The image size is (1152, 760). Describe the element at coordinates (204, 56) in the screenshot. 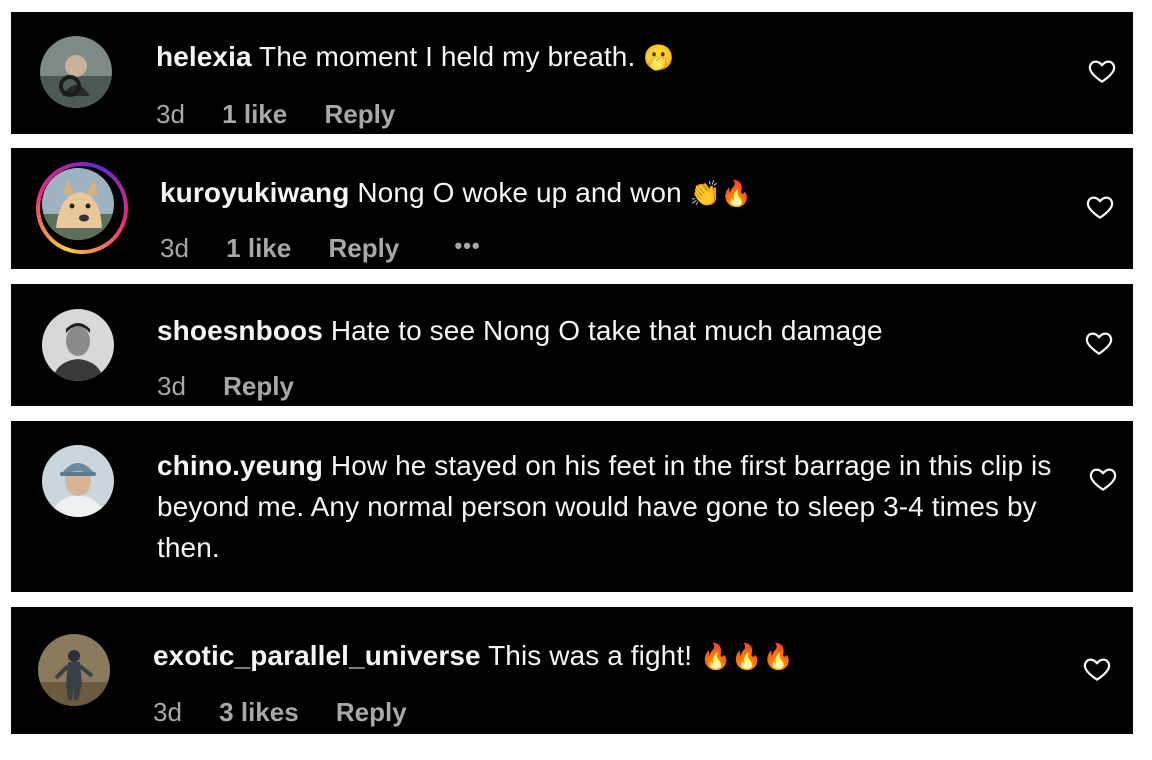

I see `comment-username: helexia` at that location.